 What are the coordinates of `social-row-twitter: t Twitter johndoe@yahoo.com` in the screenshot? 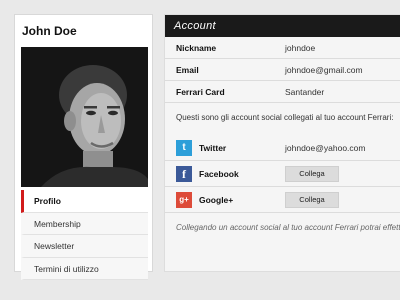 It's located at (282, 148).